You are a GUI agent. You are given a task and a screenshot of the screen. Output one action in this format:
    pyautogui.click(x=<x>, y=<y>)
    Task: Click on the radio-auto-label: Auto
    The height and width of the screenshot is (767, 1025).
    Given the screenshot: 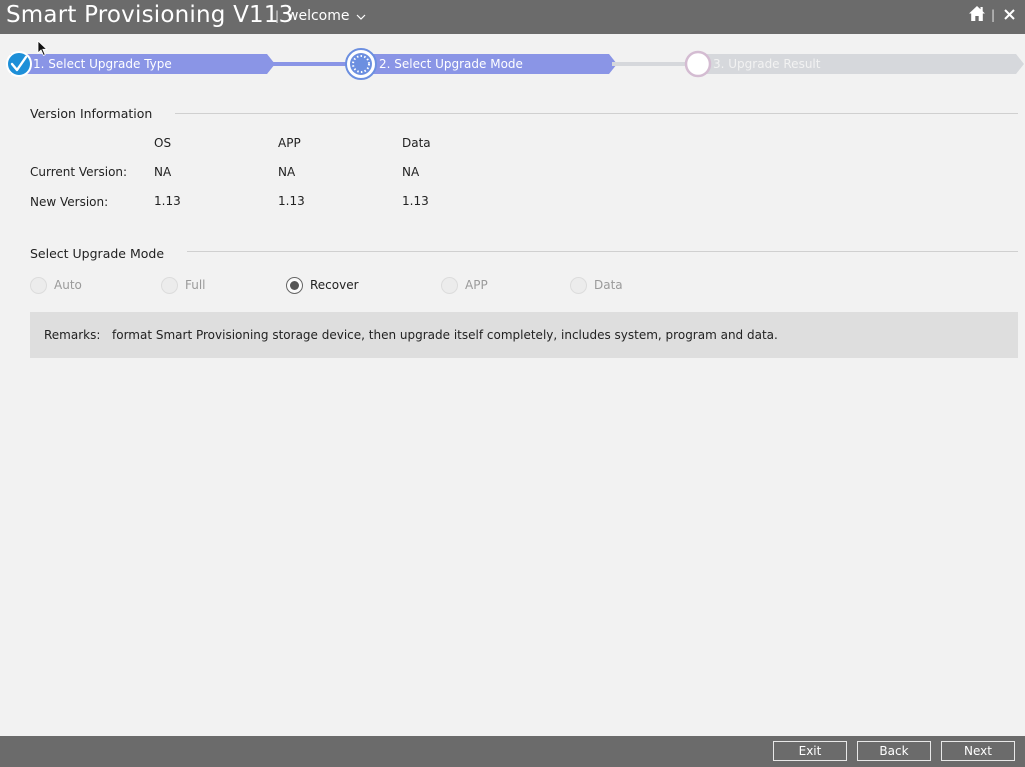 What is the action you would take?
    pyautogui.click(x=68, y=285)
    